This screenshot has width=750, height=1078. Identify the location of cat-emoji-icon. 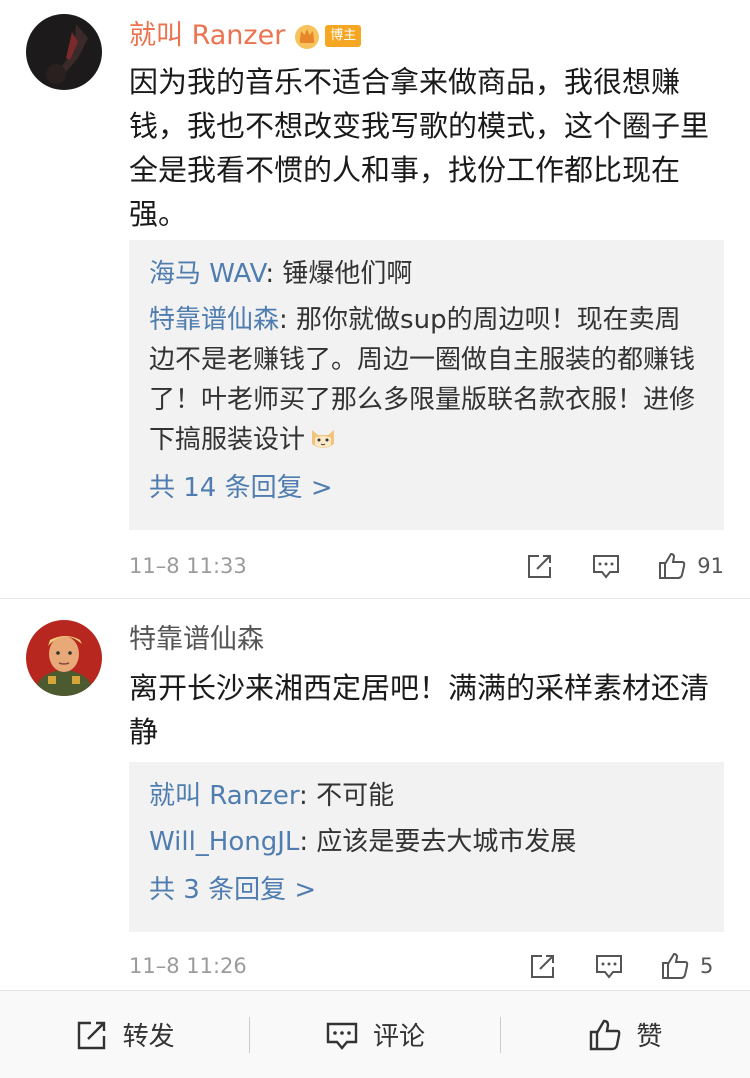
(323, 439).